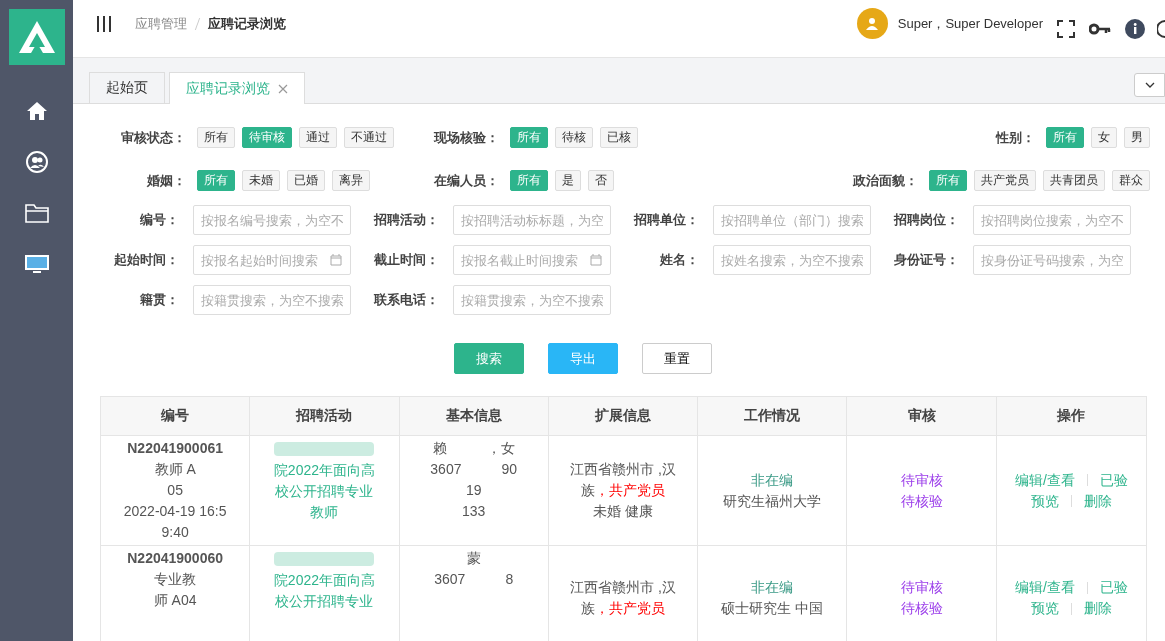 The width and height of the screenshot is (1165, 641). Describe the element at coordinates (272, 260) in the screenshot. I see `input-field: 按报名起始时间搜索` at that location.